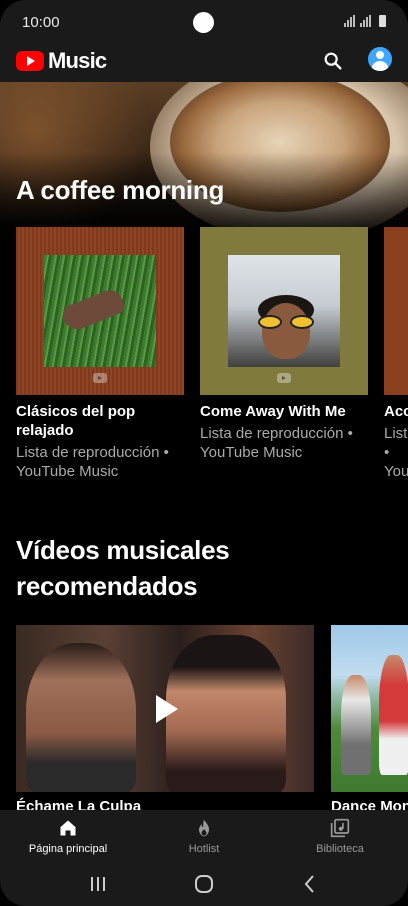 The width and height of the screenshot is (408, 906). I want to click on section-title-coffee: A coffee morning, so click(120, 190).